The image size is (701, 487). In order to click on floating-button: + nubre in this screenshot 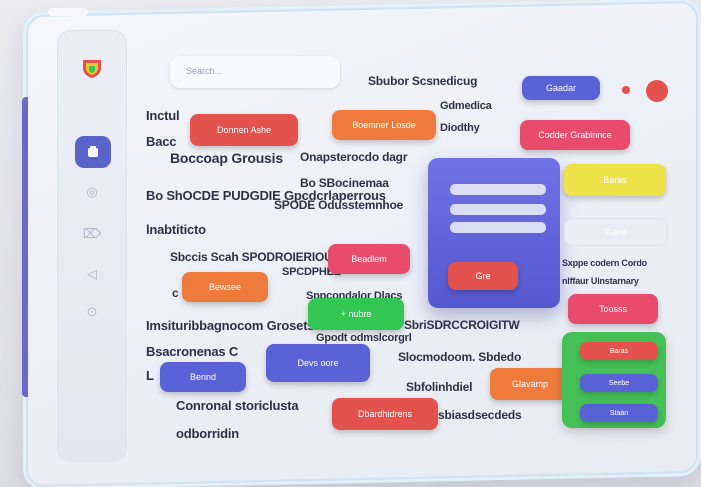, I will do `click(356, 314)`.